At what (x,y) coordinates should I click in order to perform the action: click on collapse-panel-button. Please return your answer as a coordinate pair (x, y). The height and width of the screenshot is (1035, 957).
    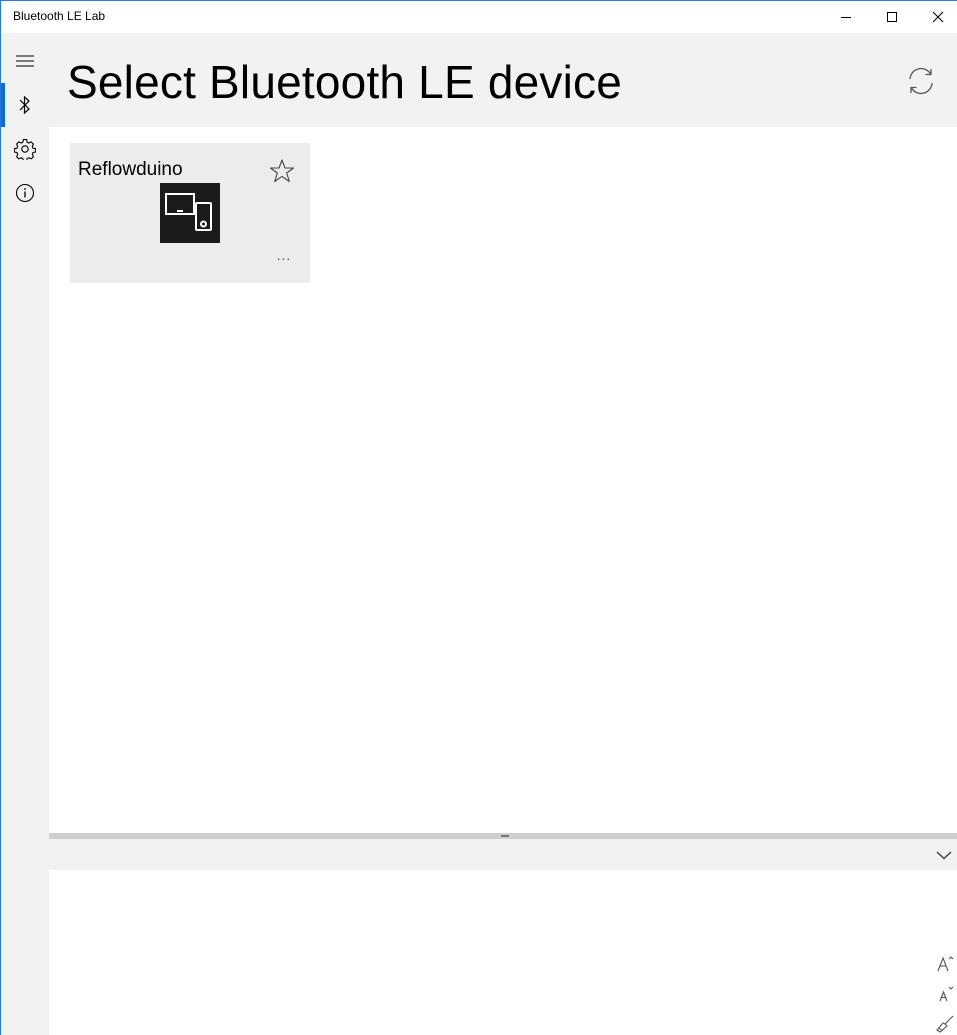
    Looking at the image, I should click on (944, 855).